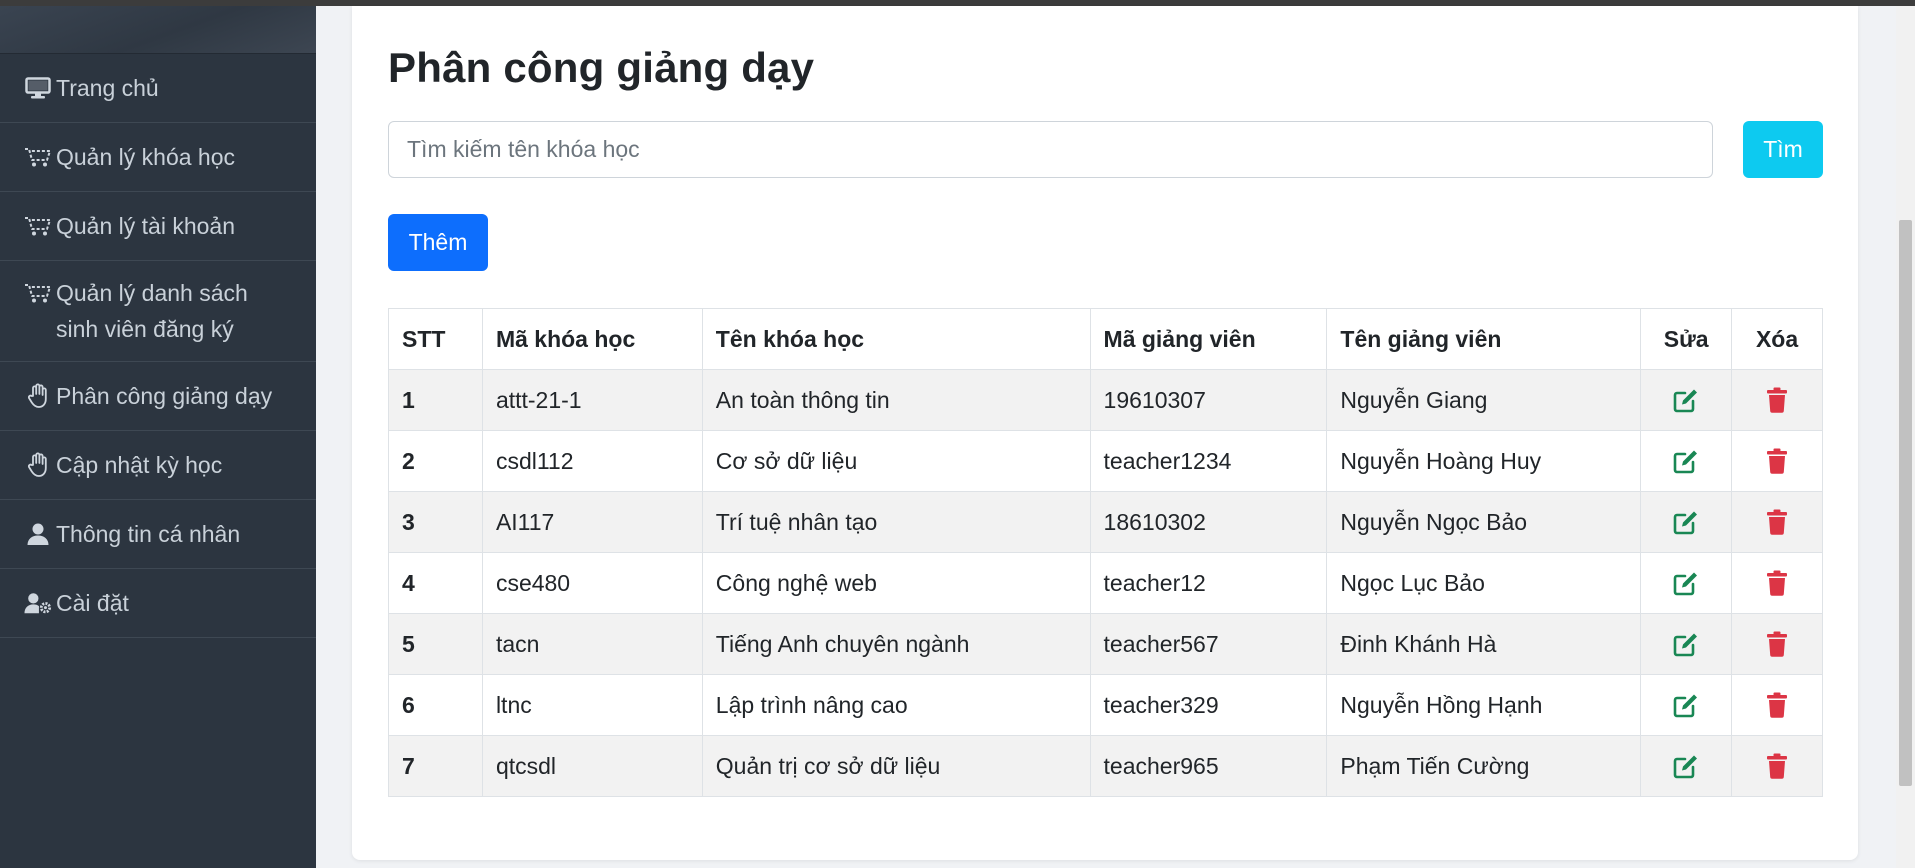 This screenshot has width=1915, height=868. What do you see at coordinates (896, 644) in the screenshot?
I see `row-course-name: Tiếng Anh chuyên ngành` at bounding box center [896, 644].